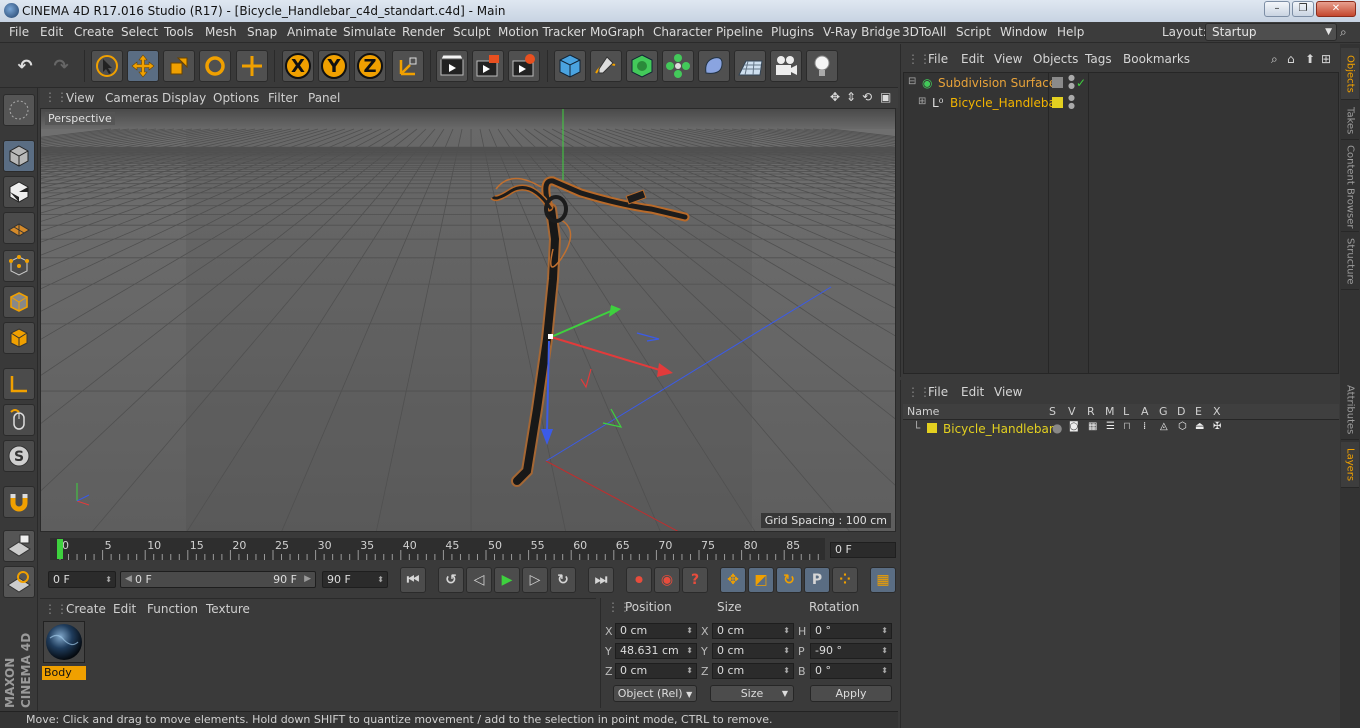  Describe the element at coordinates (861, 32) in the screenshot. I see `menu-vray-bridge: V-Ray Bridge` at that location.